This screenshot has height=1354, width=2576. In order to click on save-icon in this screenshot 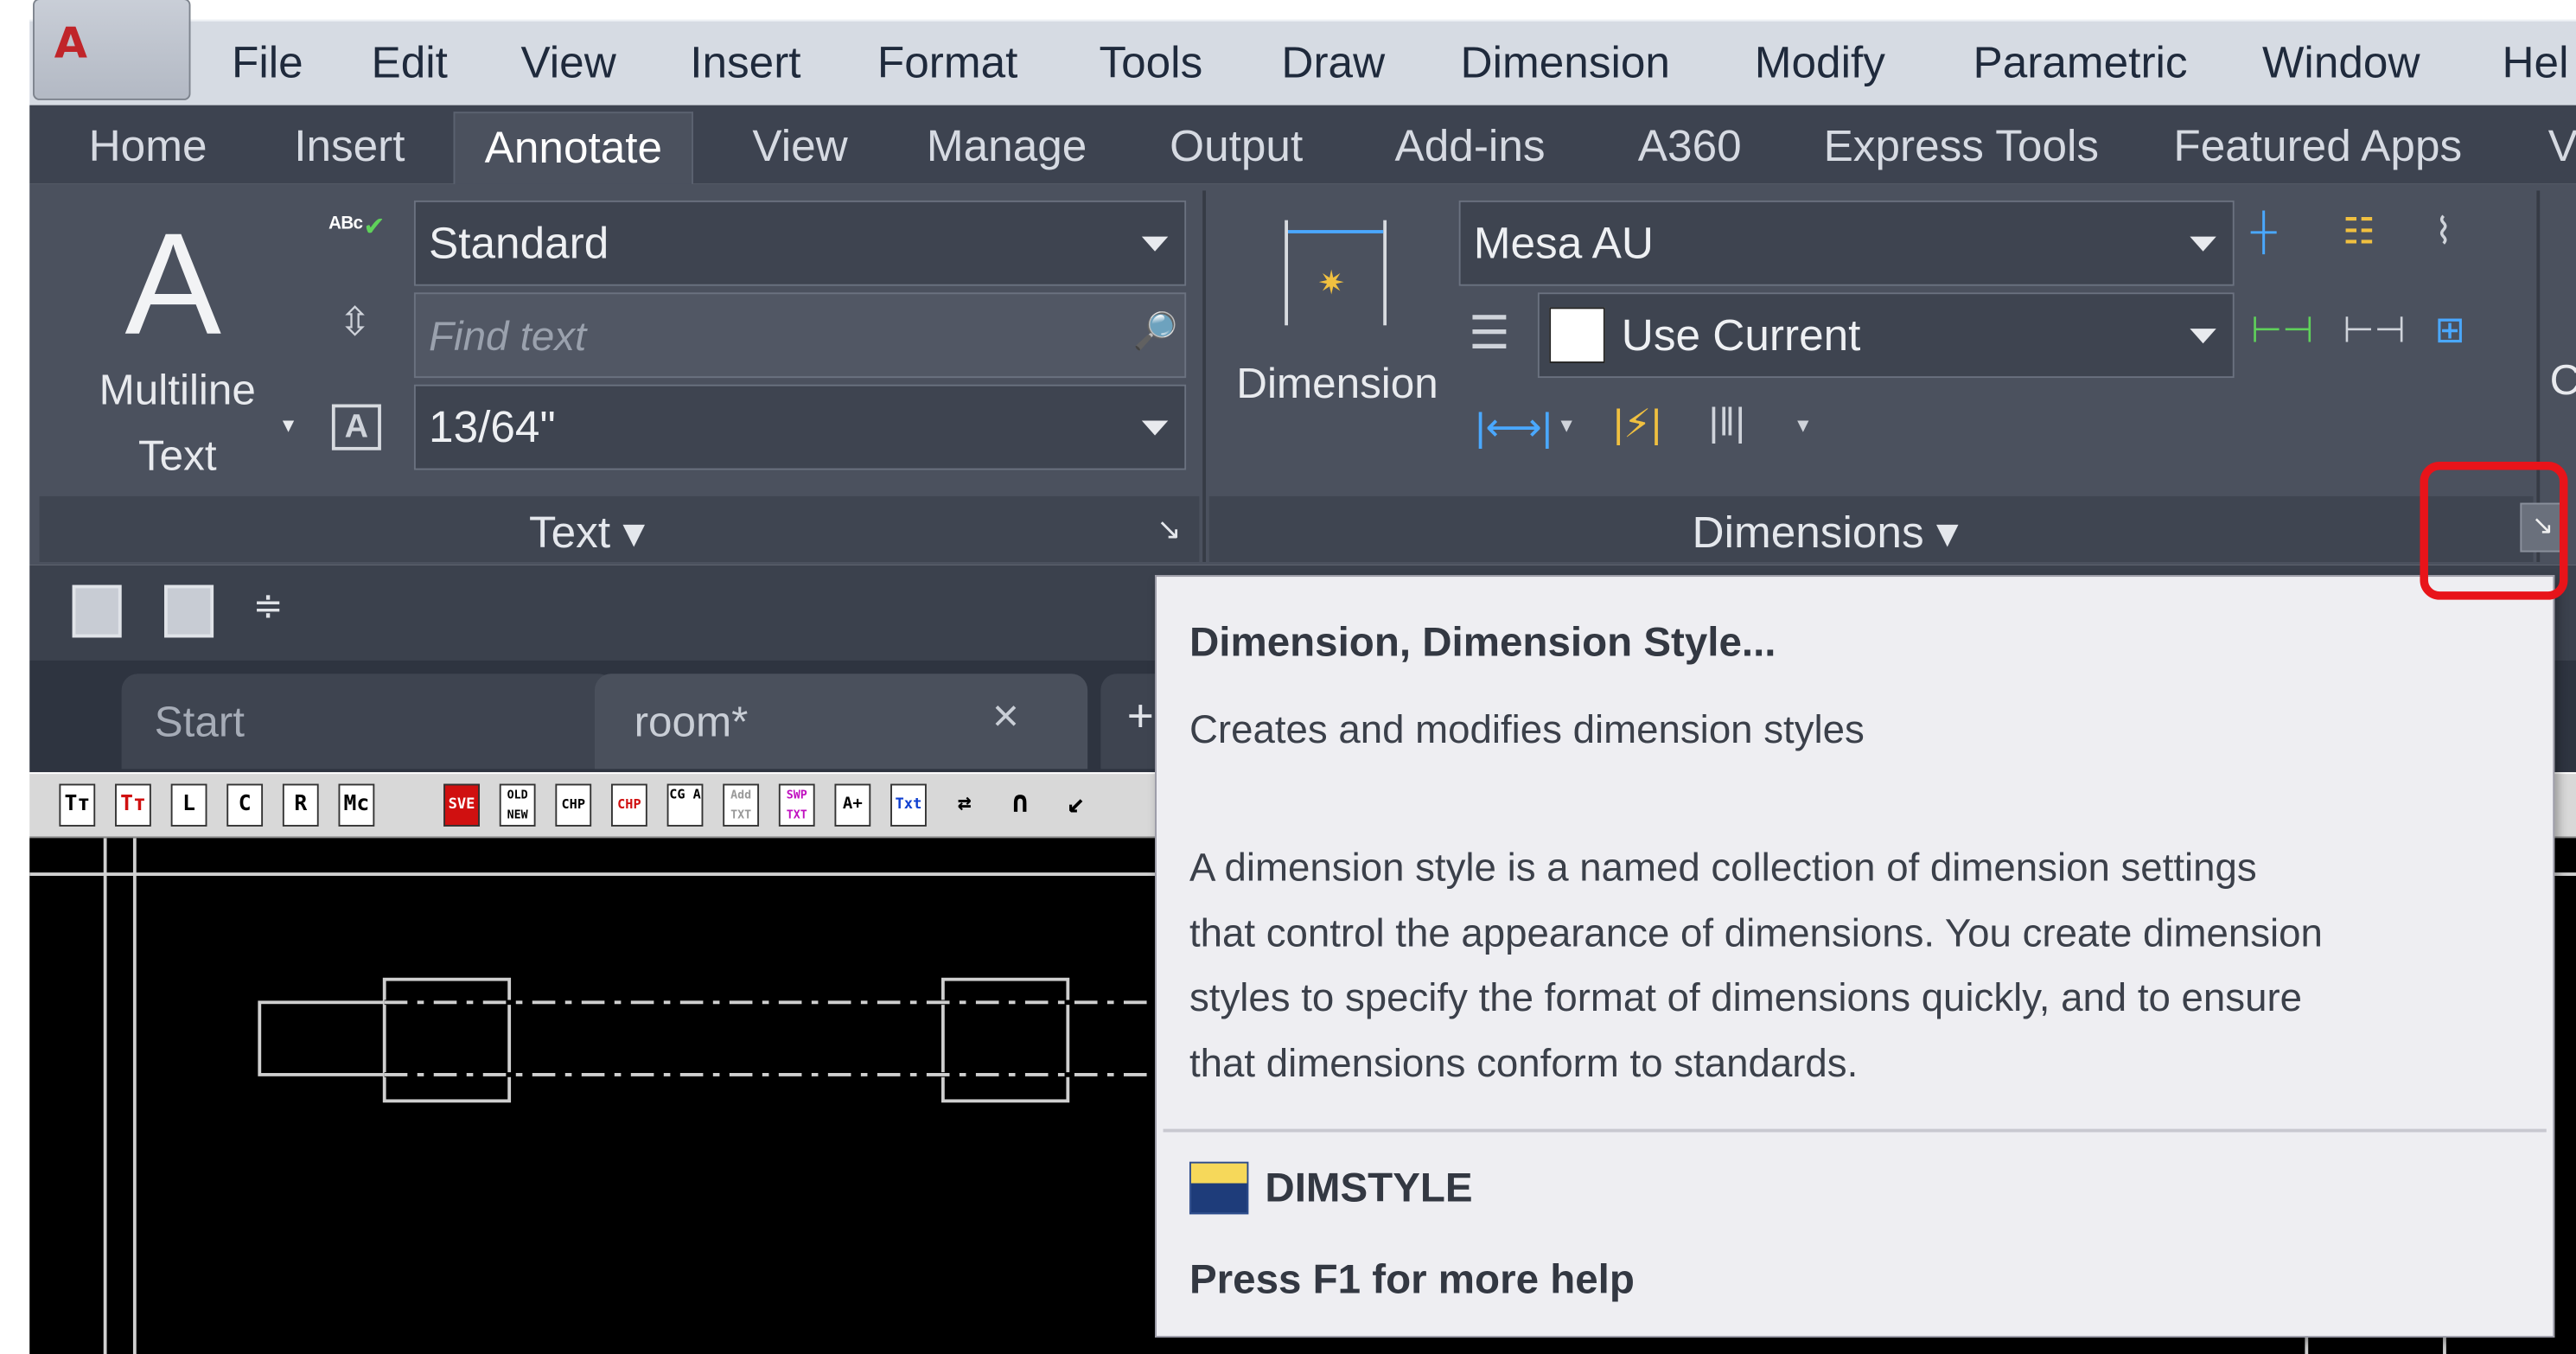, I will do `click(97, 611)`.